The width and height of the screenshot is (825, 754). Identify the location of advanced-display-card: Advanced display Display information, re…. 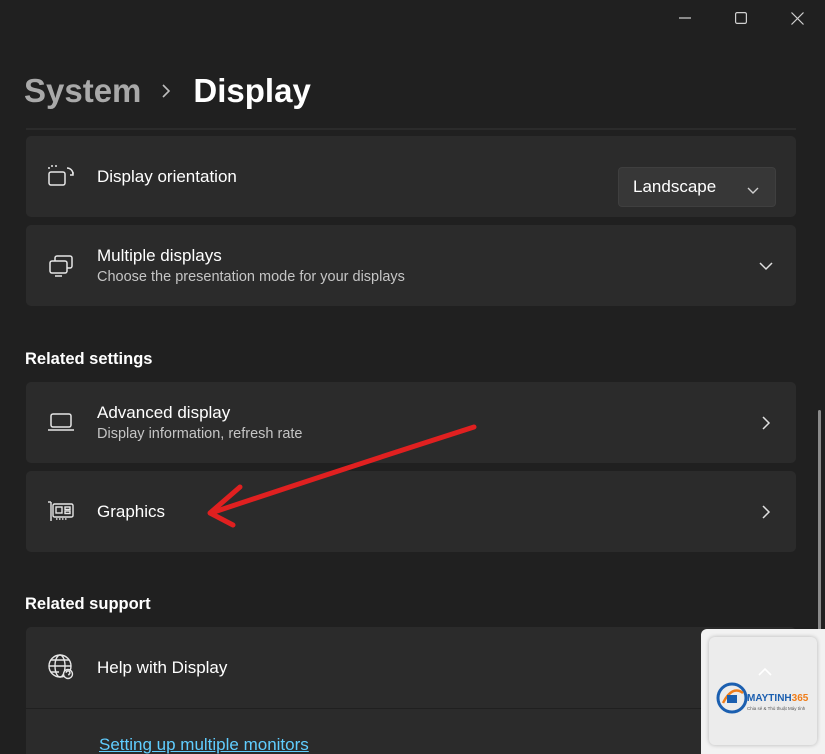
(411, 422).